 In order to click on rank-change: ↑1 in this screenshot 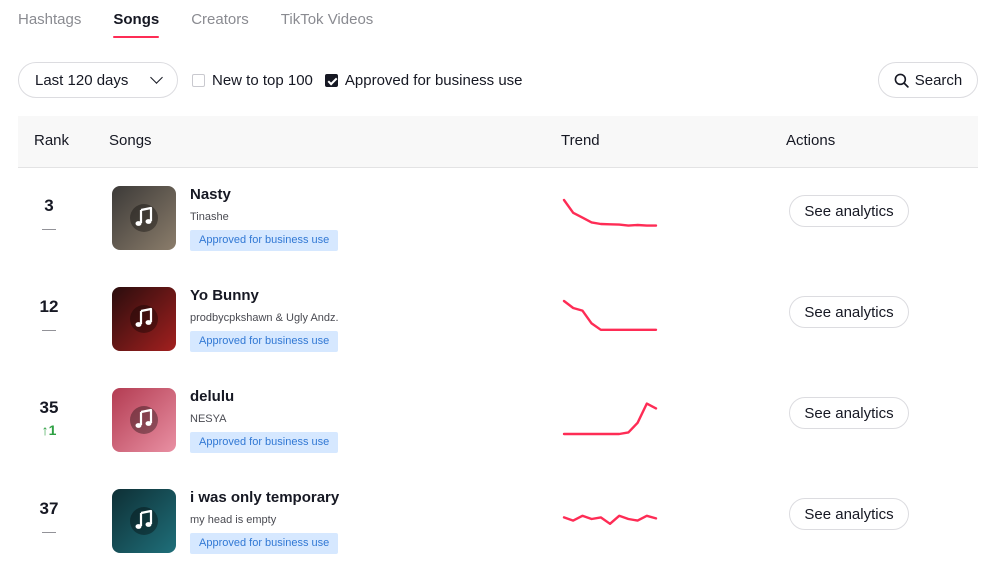, I will do `click(49, 430)`.